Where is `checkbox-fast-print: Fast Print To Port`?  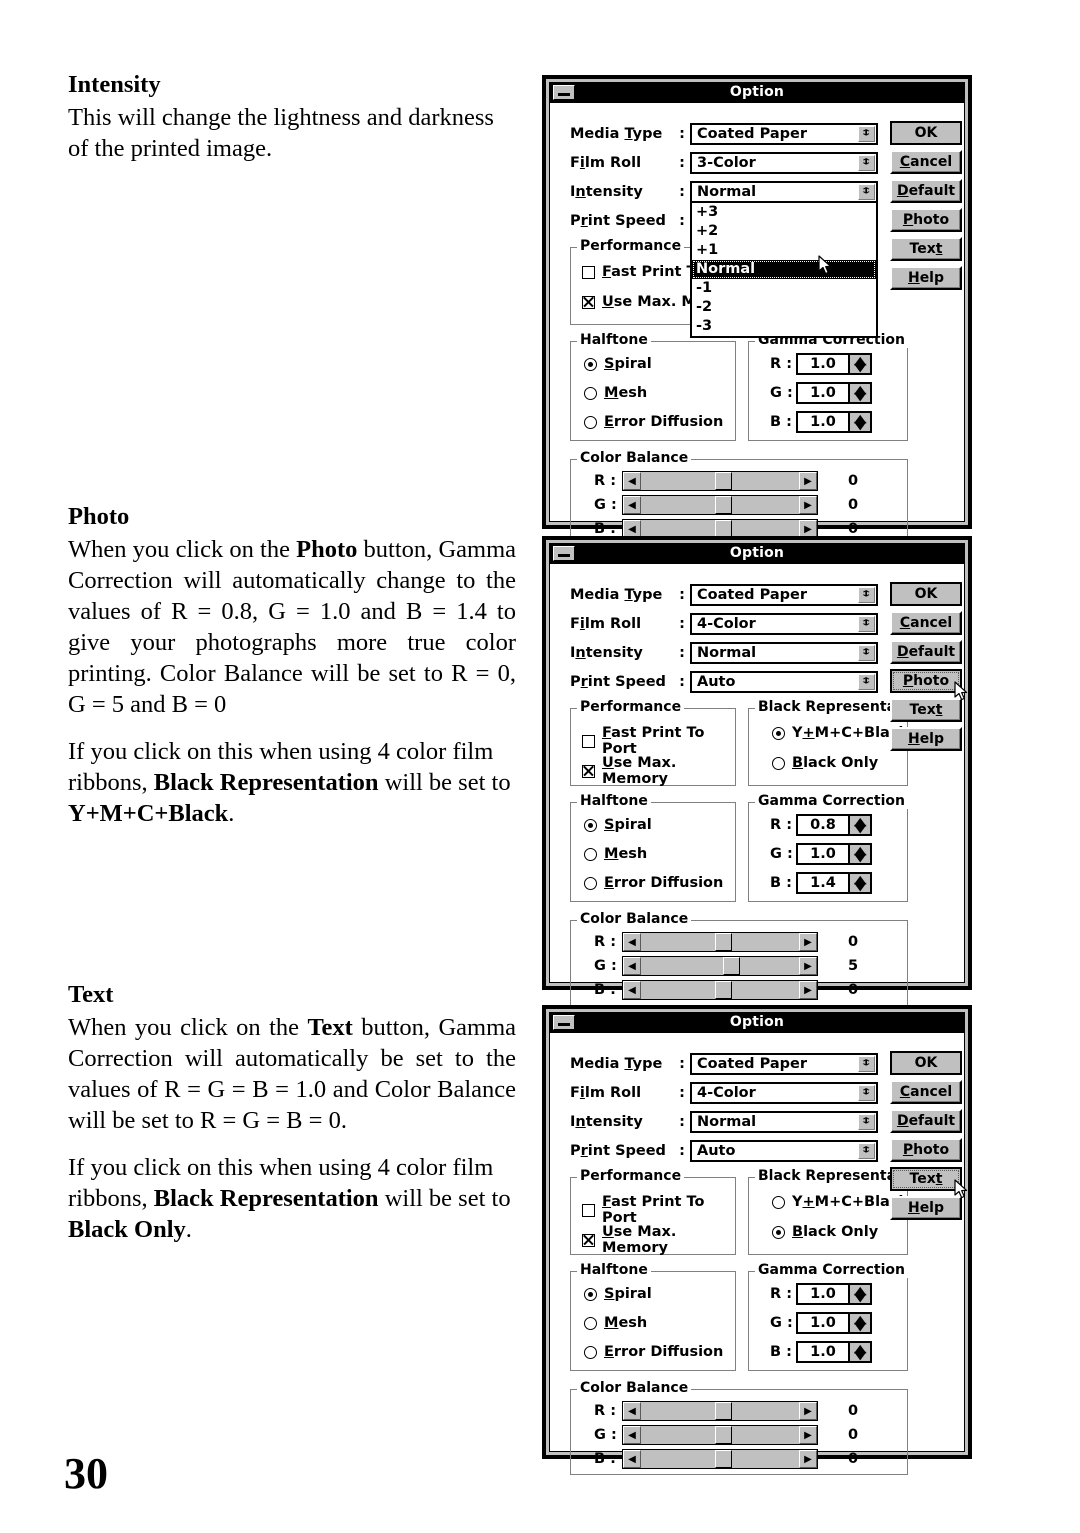
checkbox-fast-print: Fast Print To Port is located at coordinates (659, 741).